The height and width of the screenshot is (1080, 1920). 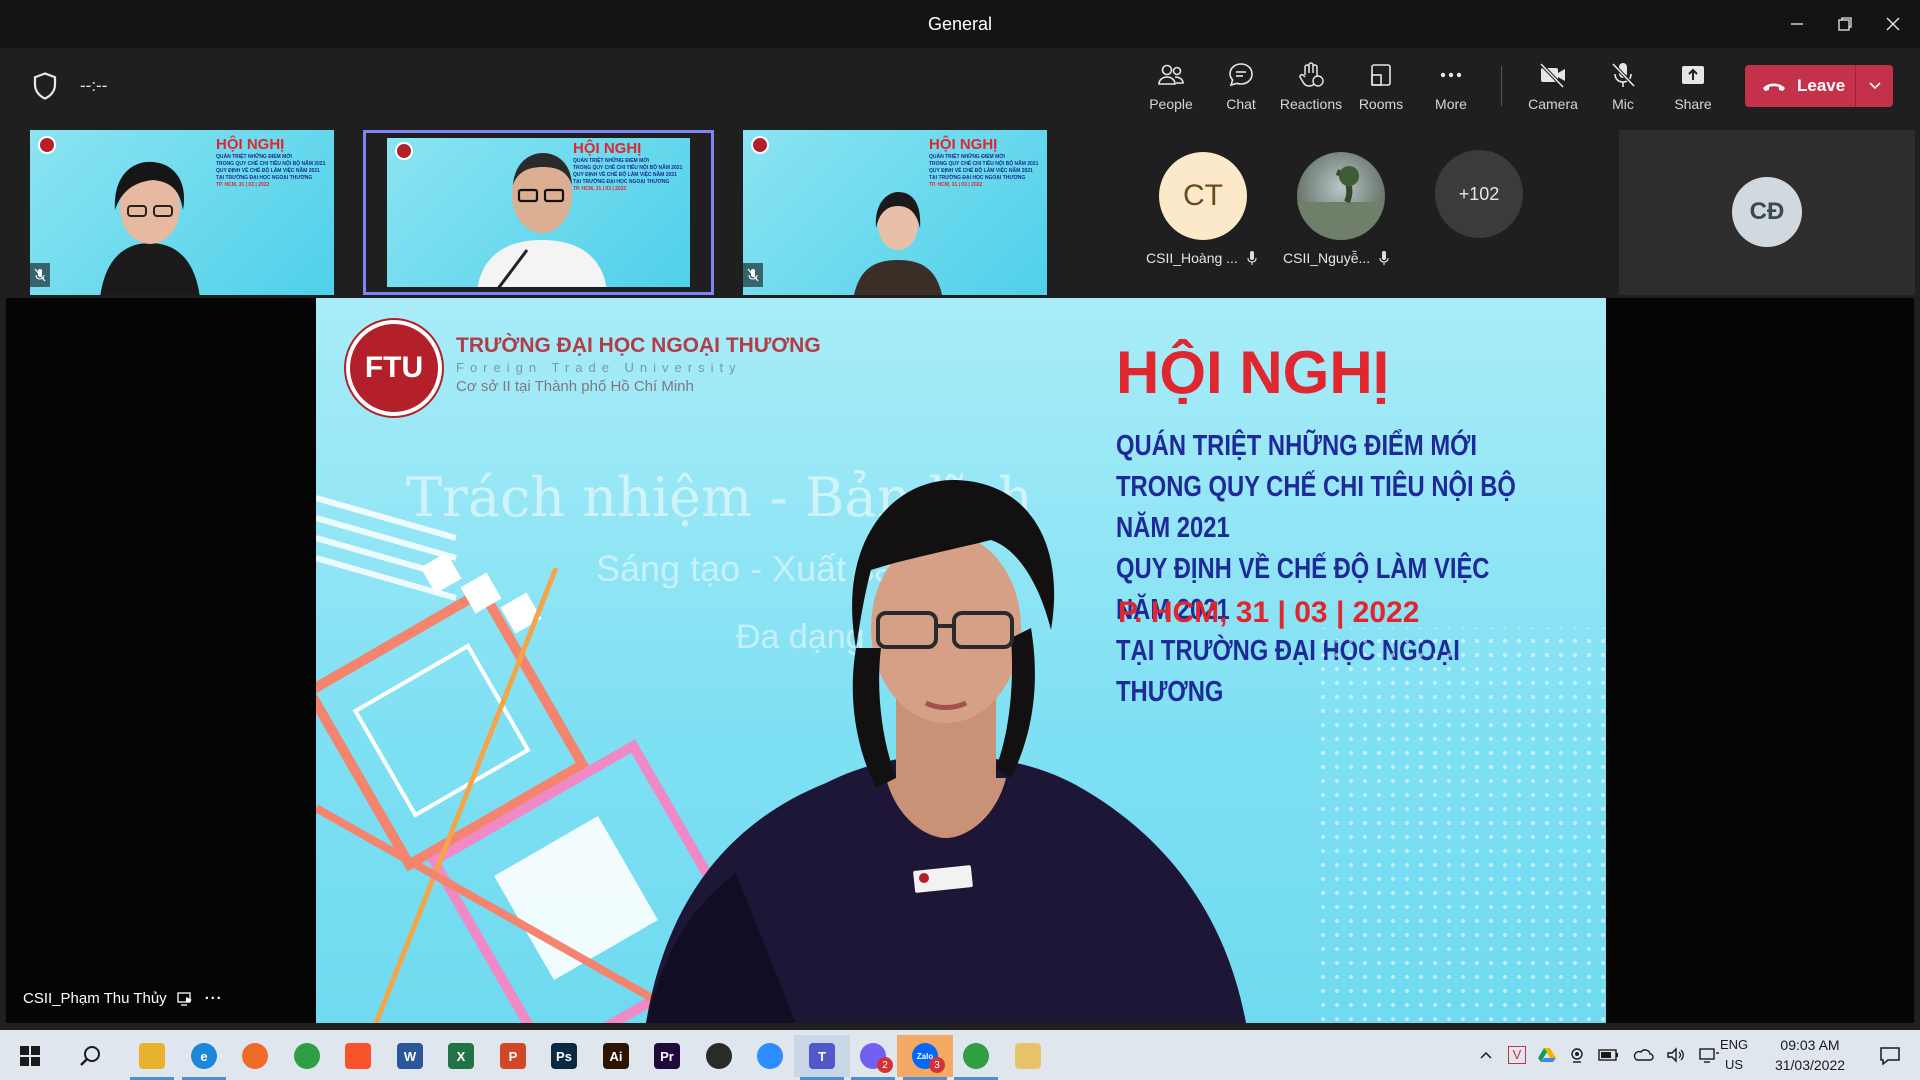 I want to click on obs-icon, so click(x=719, y=1056).